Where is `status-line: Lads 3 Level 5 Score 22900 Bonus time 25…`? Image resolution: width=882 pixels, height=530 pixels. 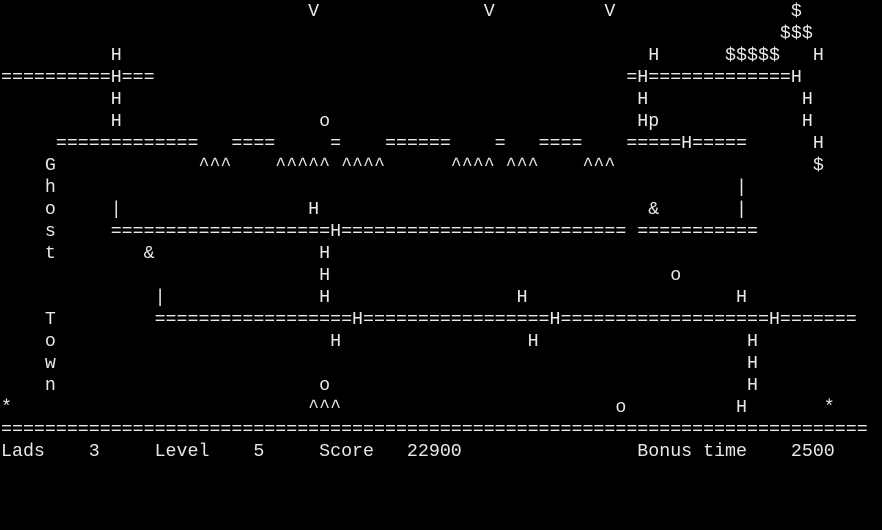
status-line: Lads 3 Level 5 Score 22900 Bonus time 25… is located at coordinates (418, 452).